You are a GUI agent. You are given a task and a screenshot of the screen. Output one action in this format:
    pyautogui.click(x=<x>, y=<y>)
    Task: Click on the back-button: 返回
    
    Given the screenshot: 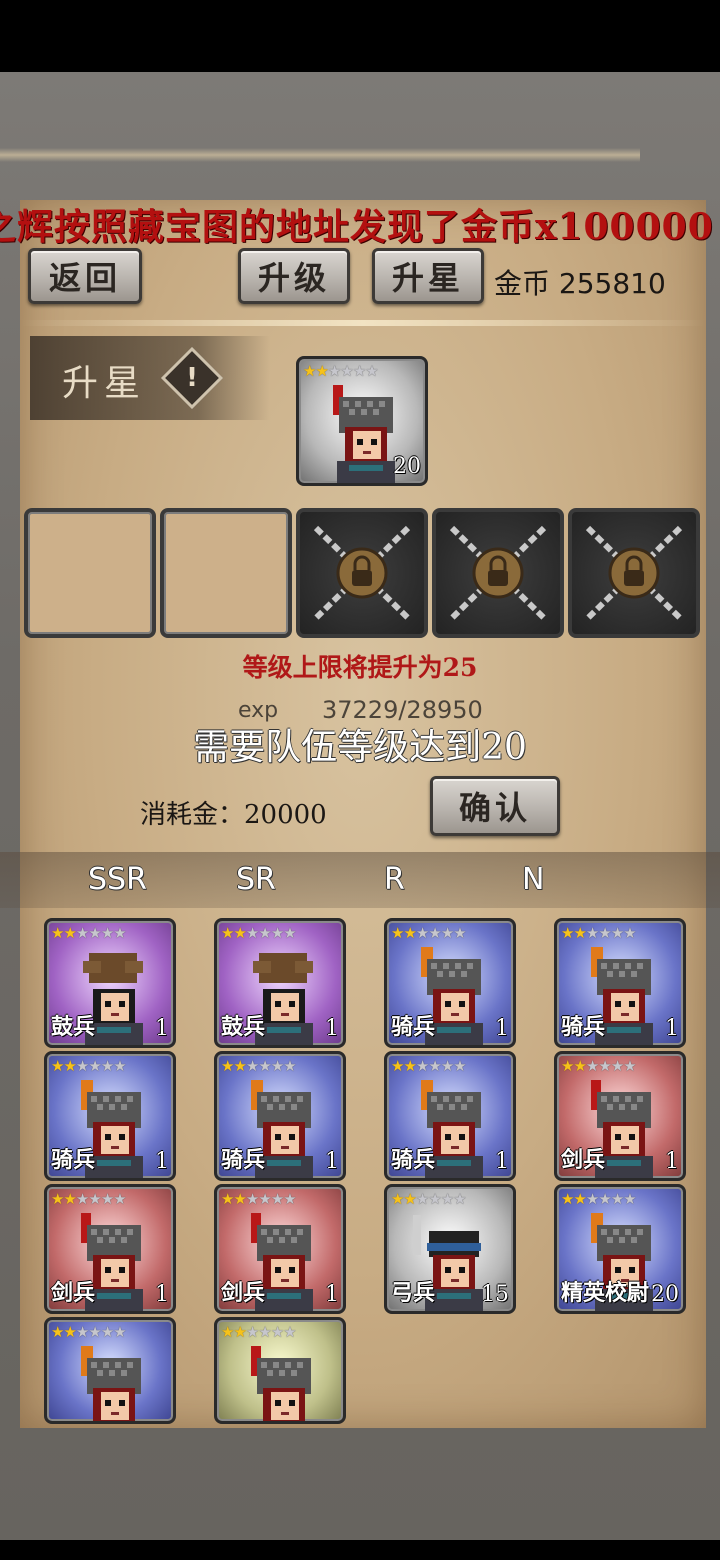 What is the action you would take?
    pyautogui.click(x=85, y=276)
    